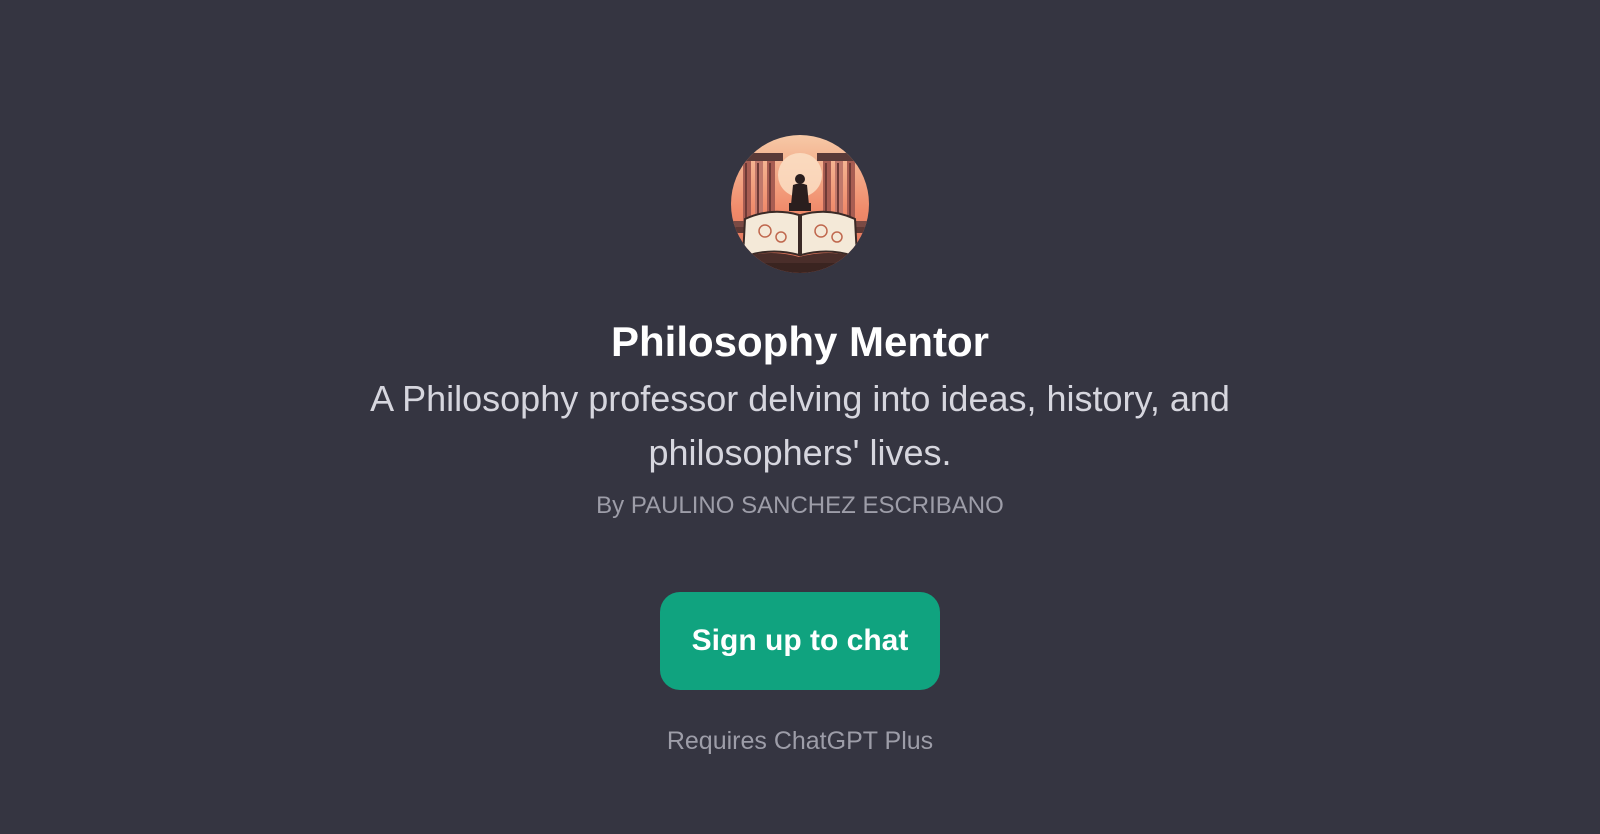 Image resolution: width=1600 pixels, height=834 pixels. I want to click on requirement-note: Requires ChatGPT Plus, so click(800, 741).